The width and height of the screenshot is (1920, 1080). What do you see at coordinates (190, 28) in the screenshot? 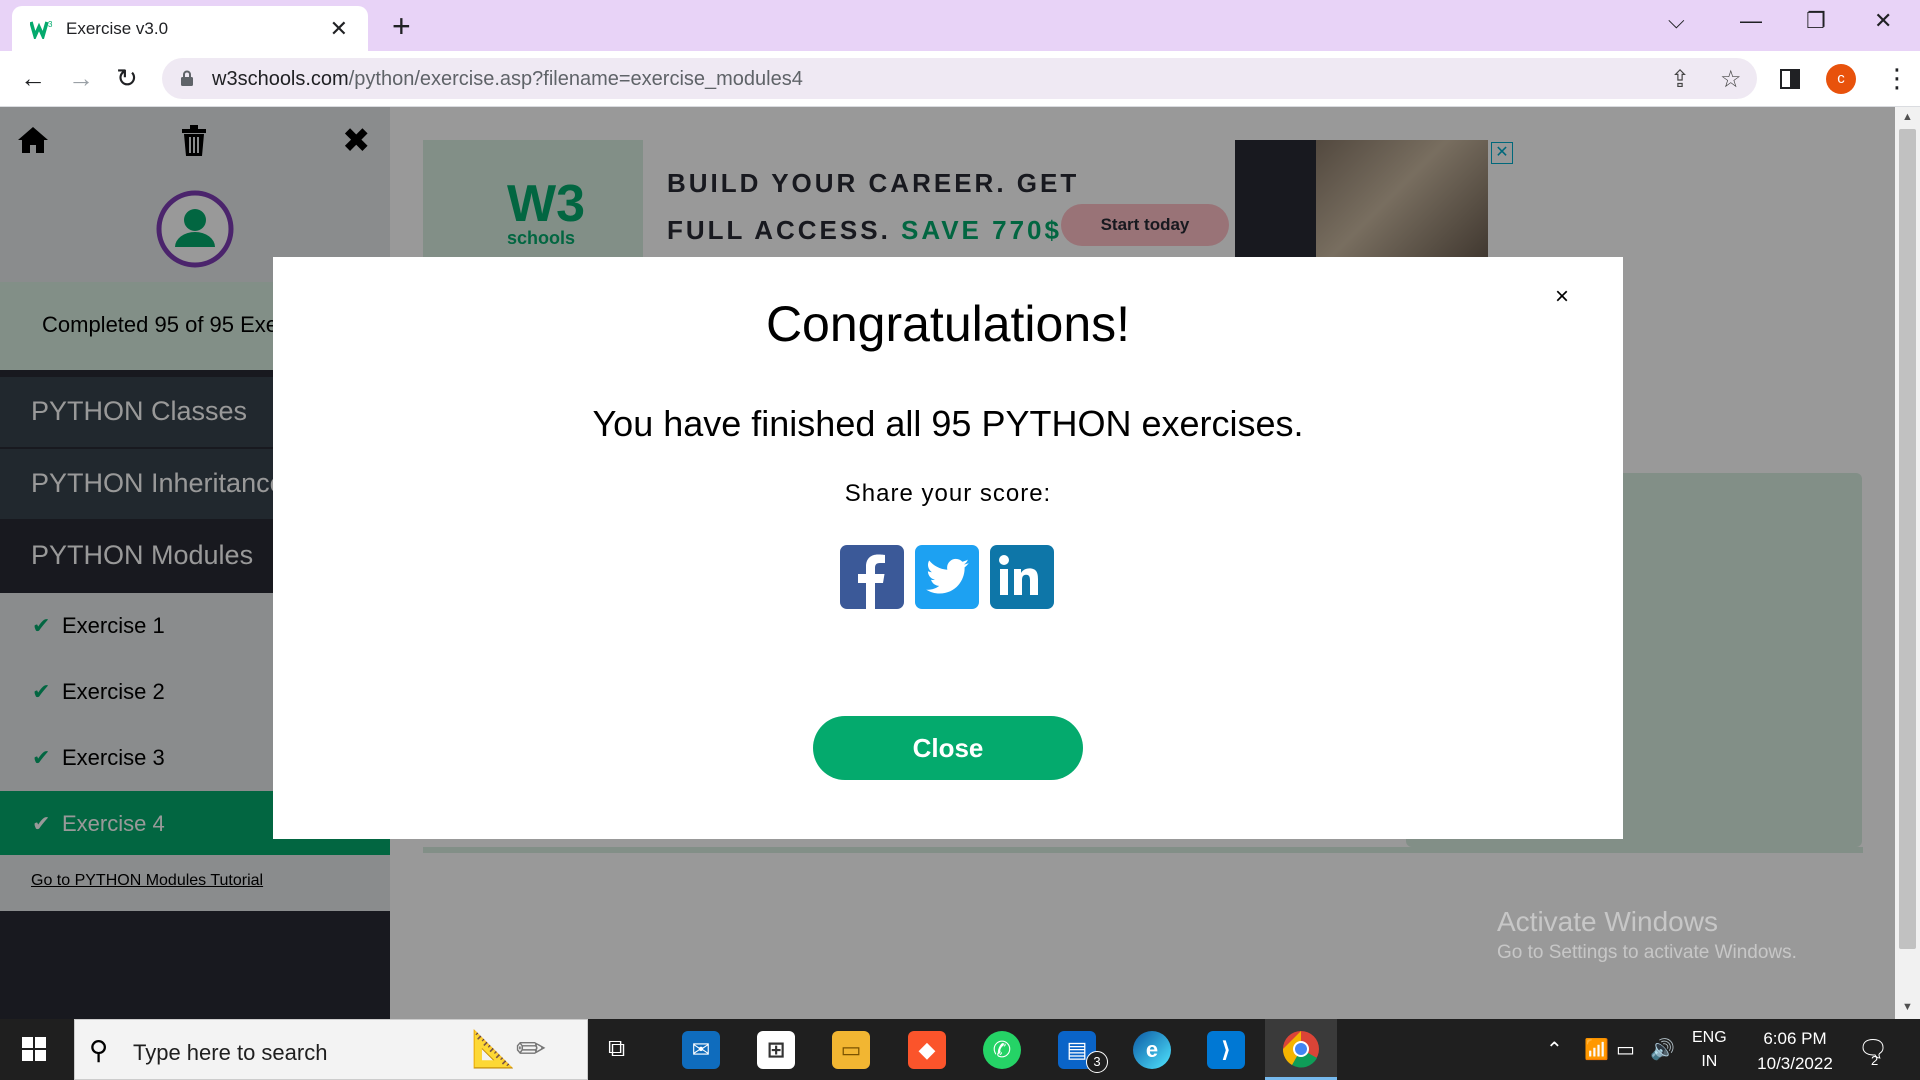
I see `browser-tab: 3 Exercise v3.0 ✕` at bounding box center [190, 28].